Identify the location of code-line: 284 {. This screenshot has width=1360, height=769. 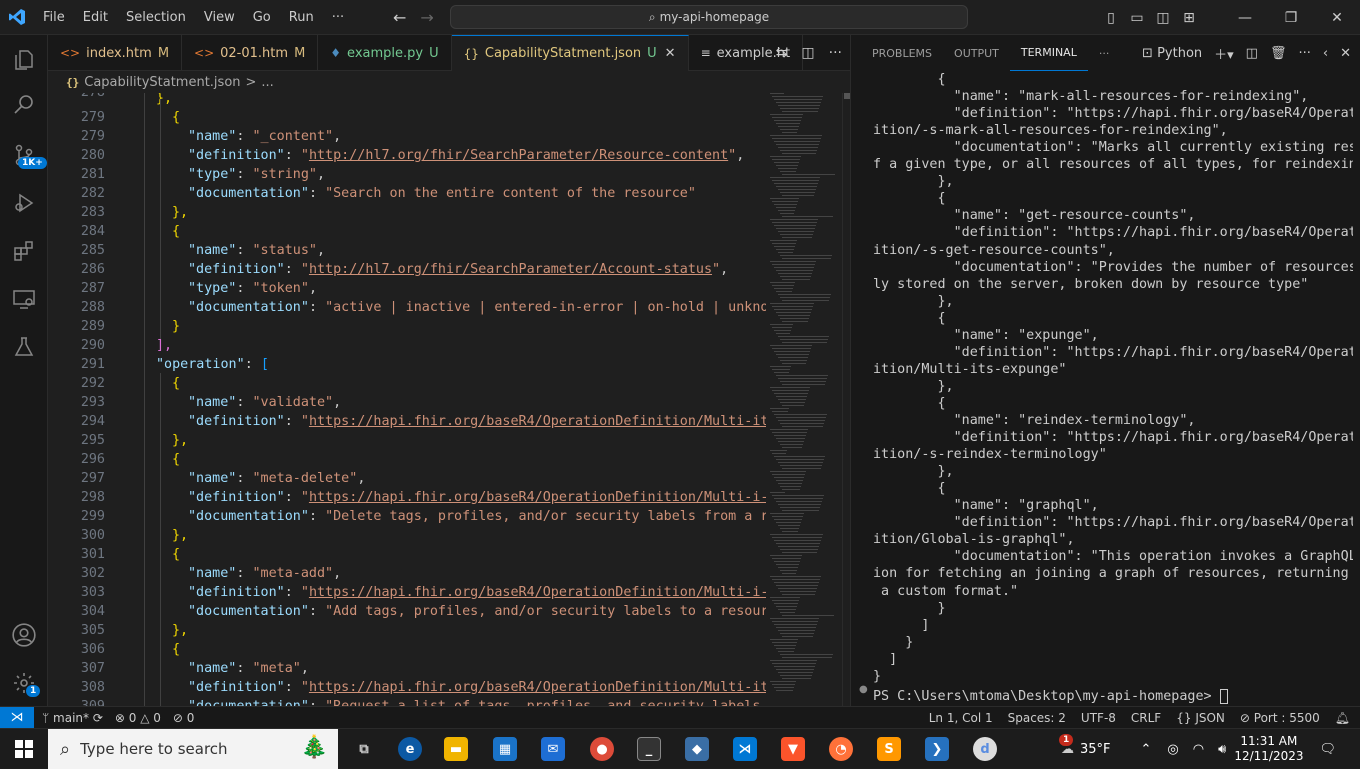
(407, 231).